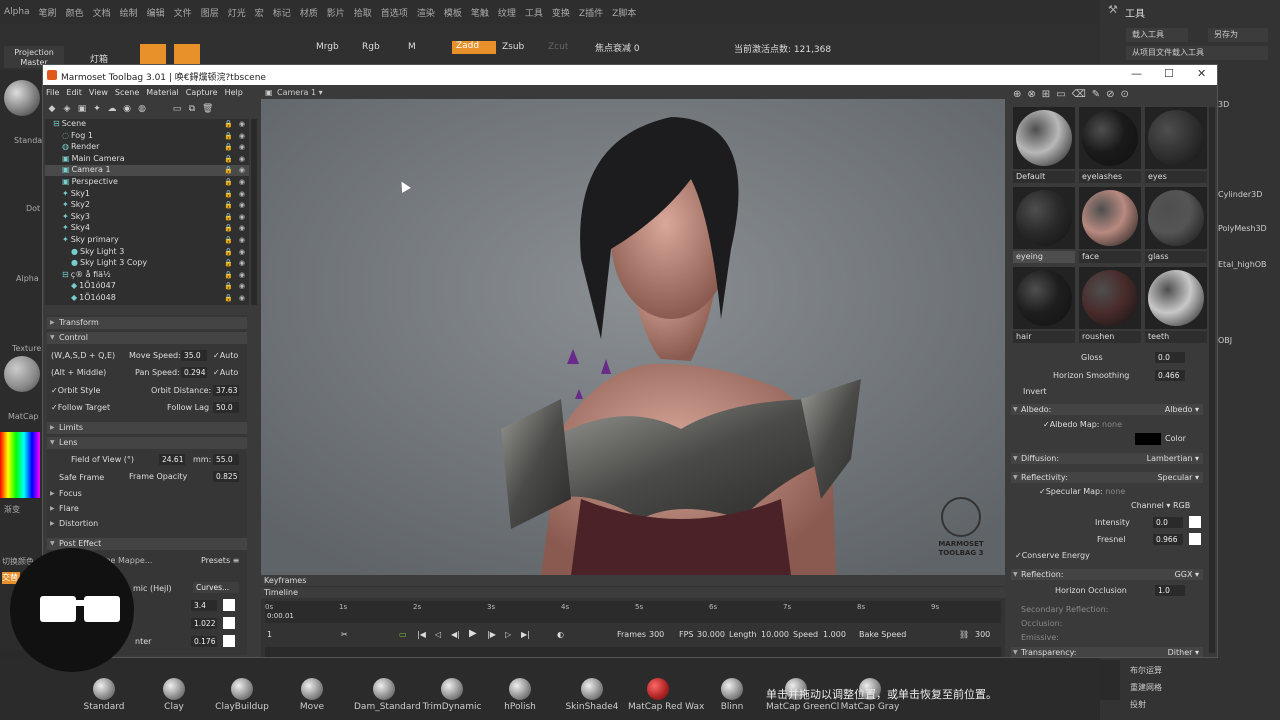 Image resolution: width=1280 pixels, height=720 pixels. I want to click on brush-item: MatCap Red Wax, so click(666, 695).